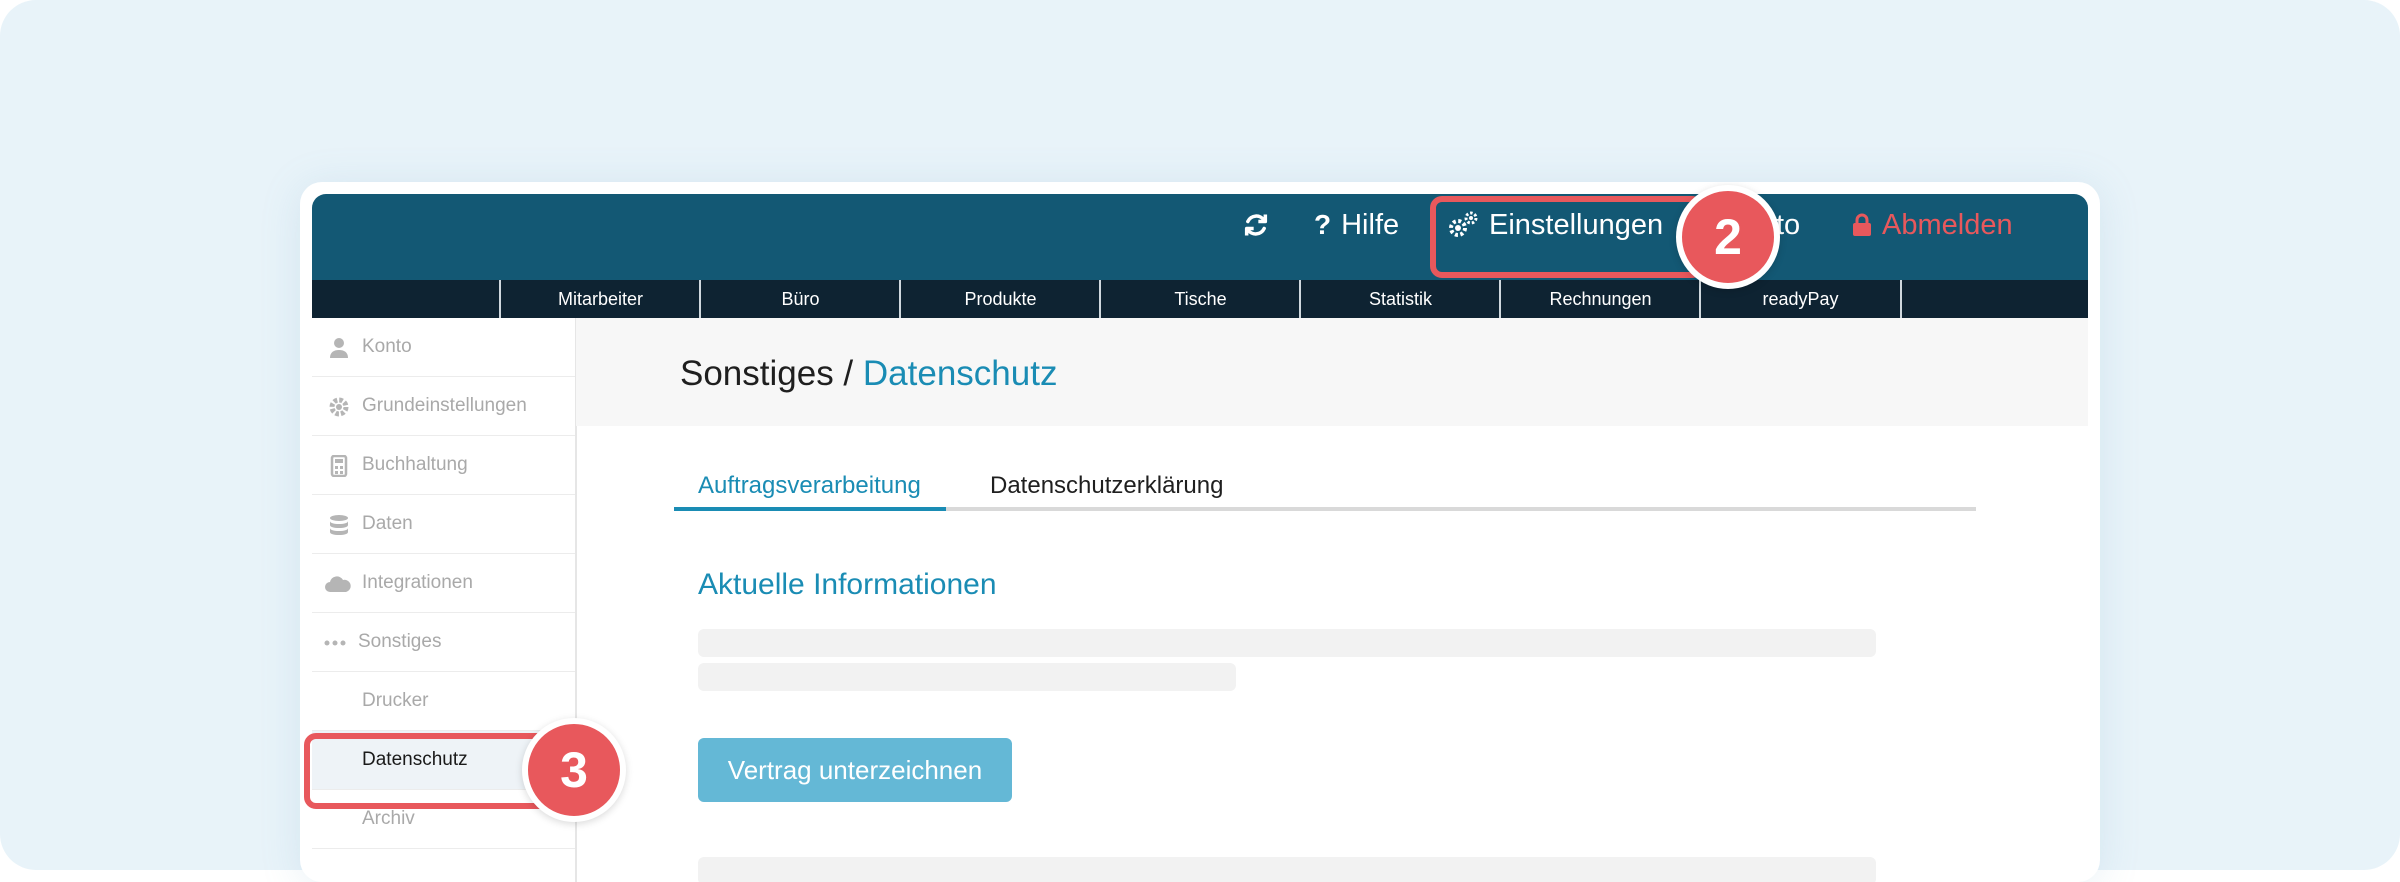  Describe the element at coordinates (339, 407) in the screenshot. I see `gear-icon` at that location.